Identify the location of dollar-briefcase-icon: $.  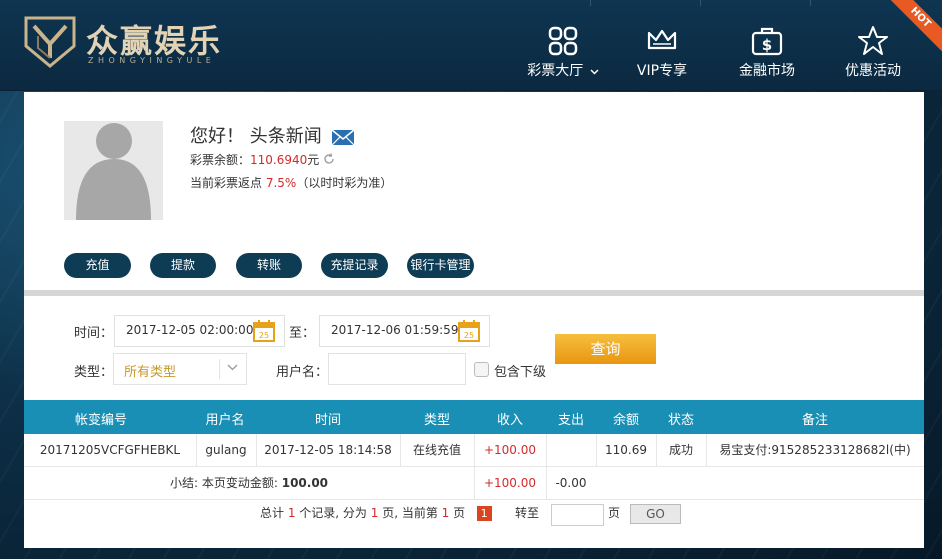
(767, 41).